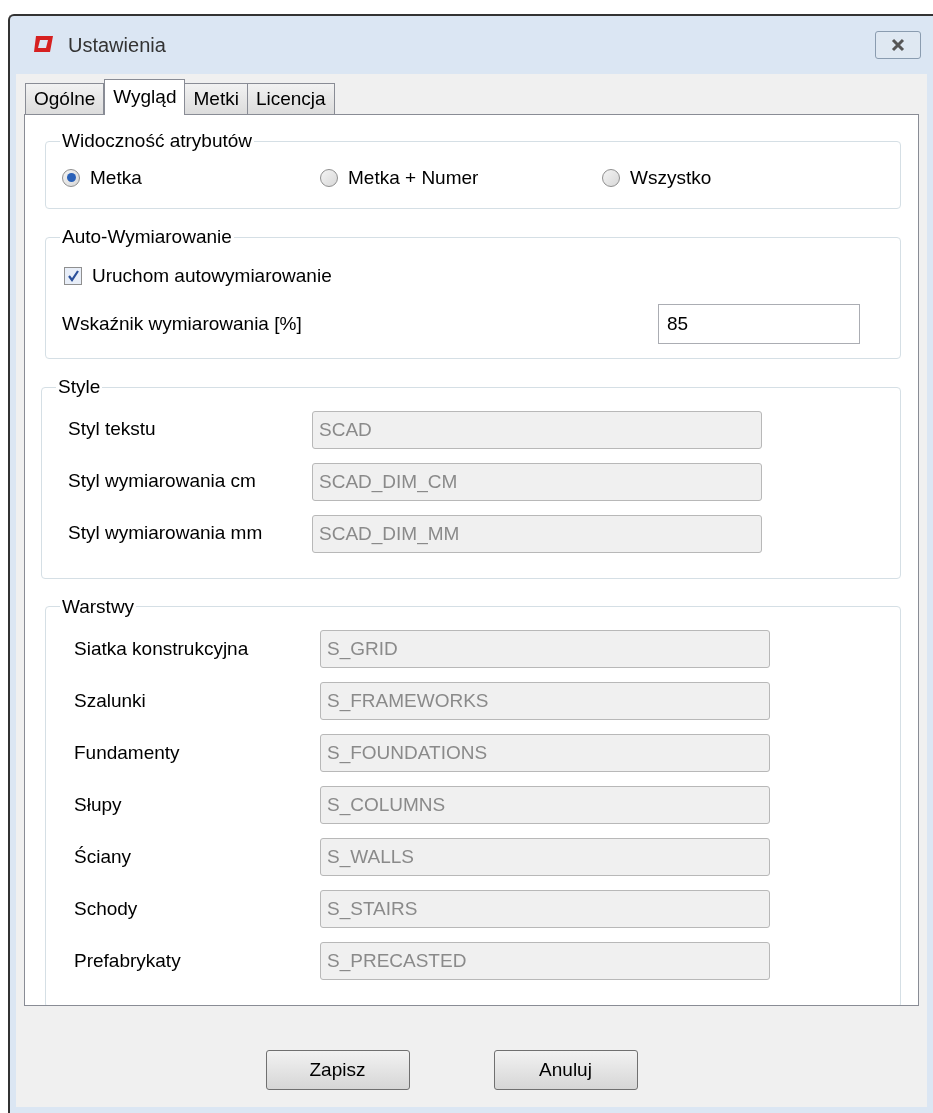  I want to click on field-label: Ściany, so click(103, 856).